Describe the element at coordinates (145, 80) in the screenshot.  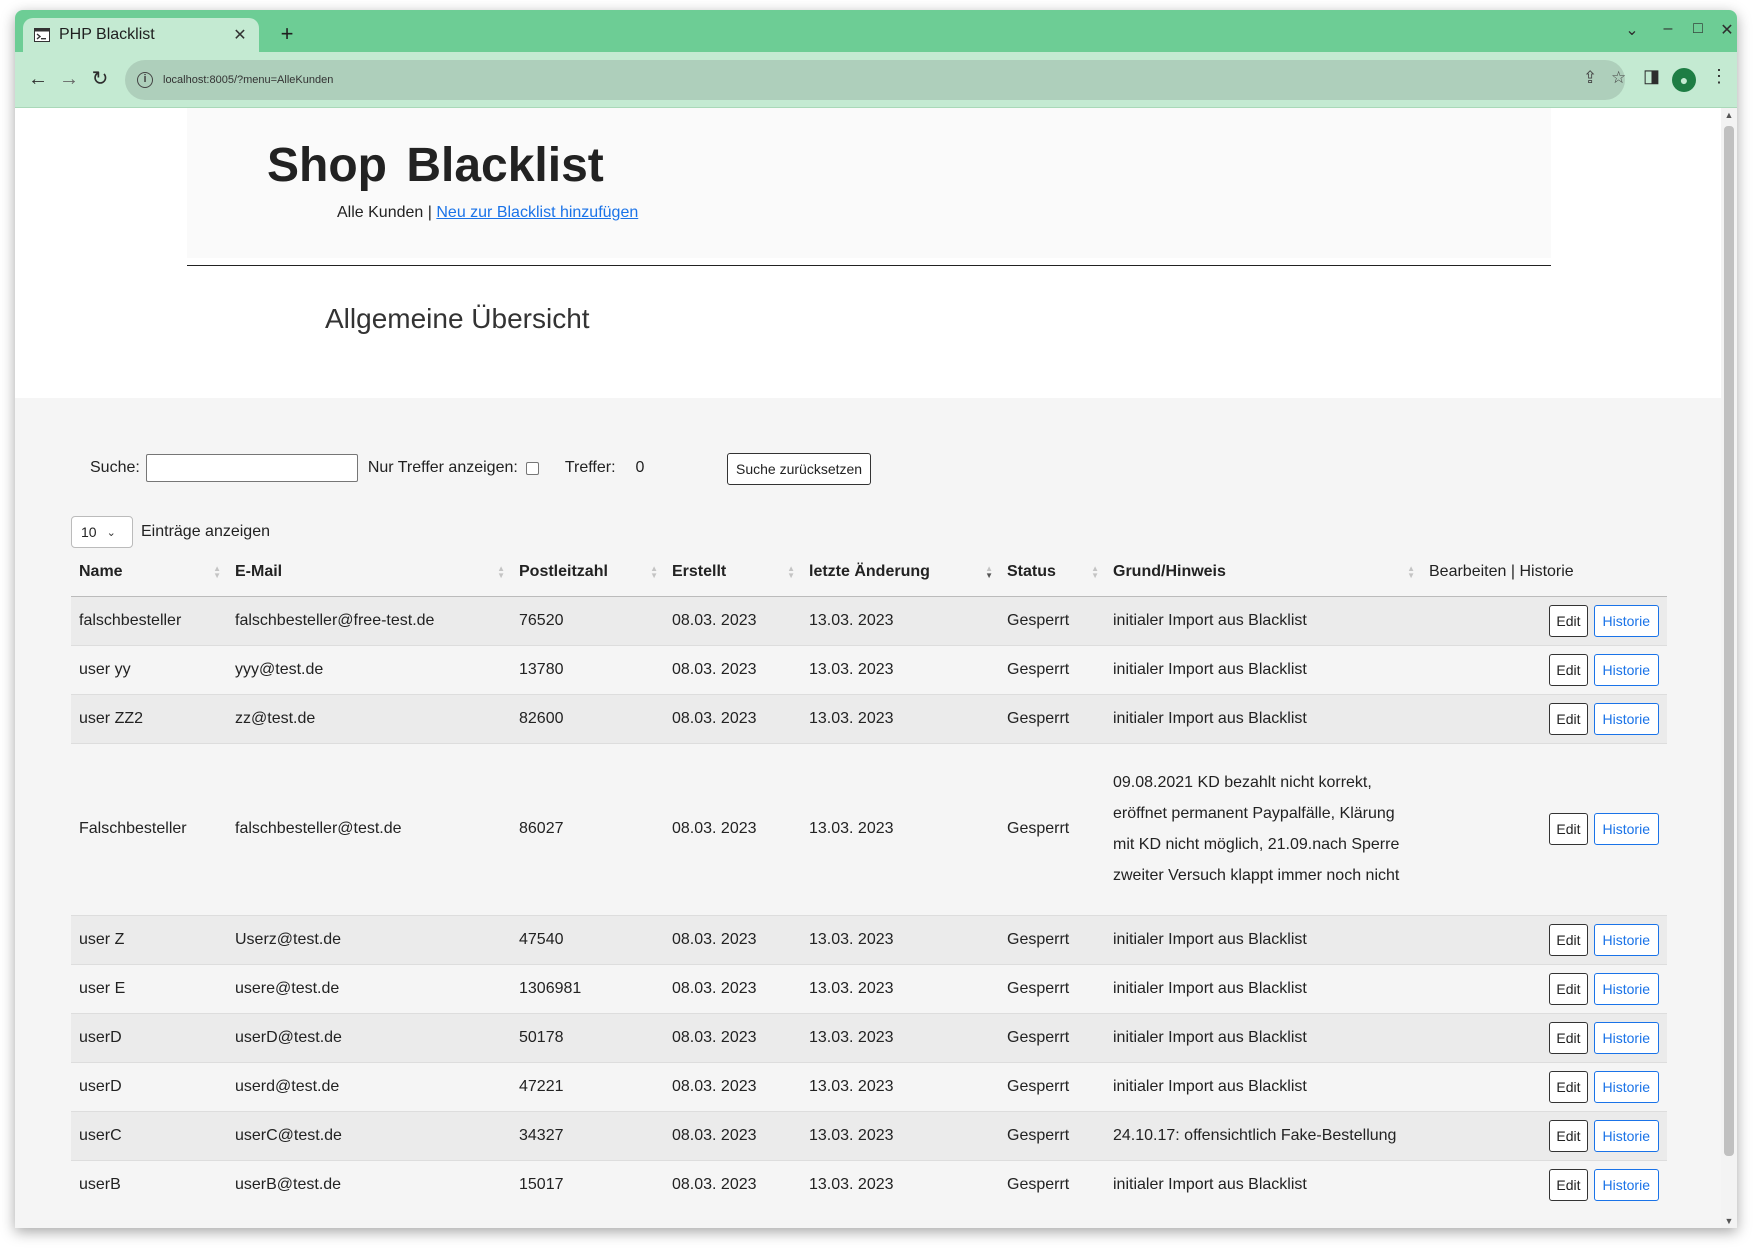
I see `site-info-icon: i` at that location.